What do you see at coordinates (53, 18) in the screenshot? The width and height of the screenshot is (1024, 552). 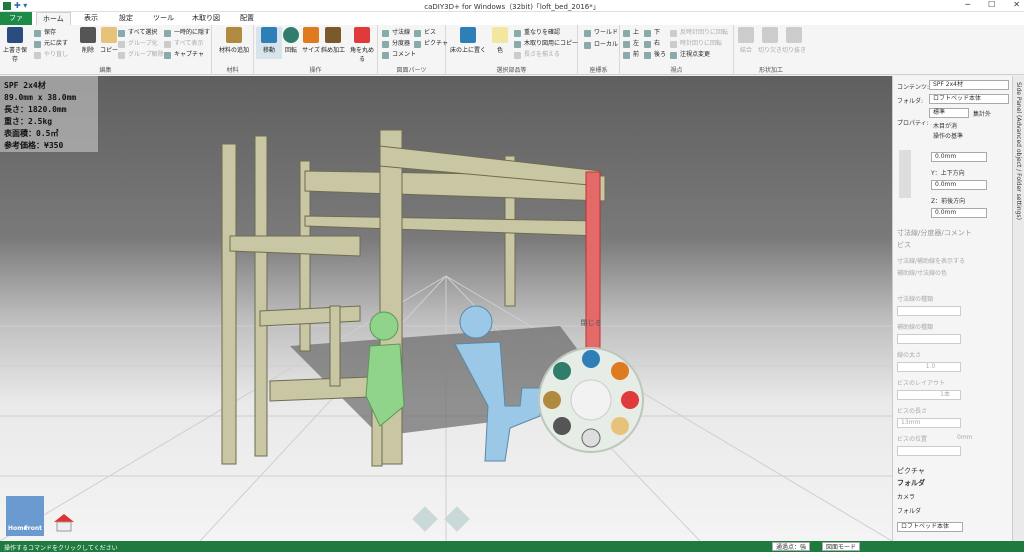 I see `tab-home: ホーム` at bounding box center [53, 18].